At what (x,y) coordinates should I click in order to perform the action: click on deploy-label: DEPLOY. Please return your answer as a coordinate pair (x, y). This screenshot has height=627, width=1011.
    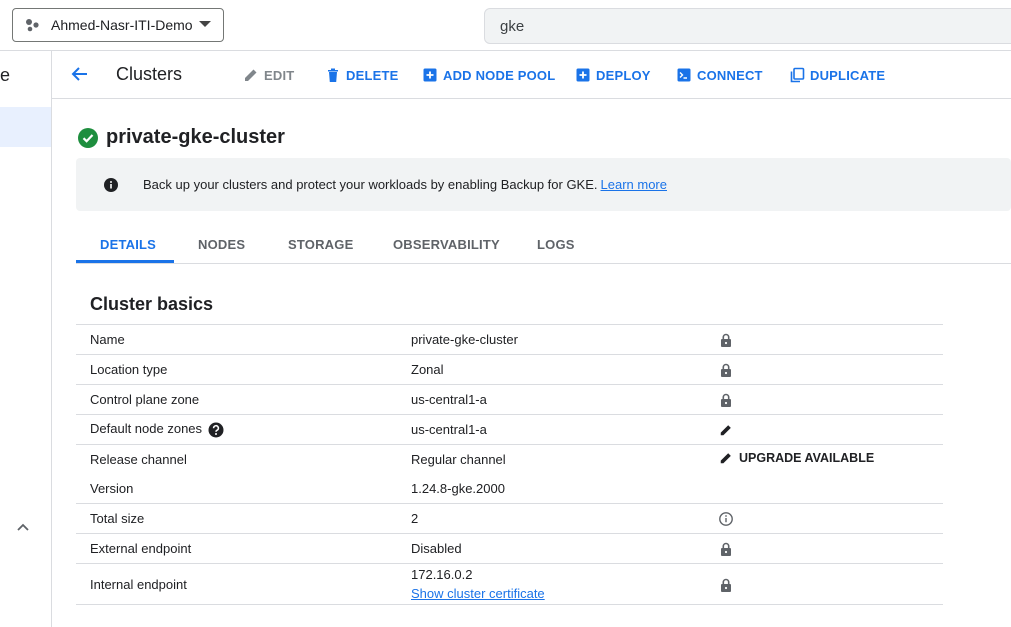
    Looking at the image, I should click on (623, 75).